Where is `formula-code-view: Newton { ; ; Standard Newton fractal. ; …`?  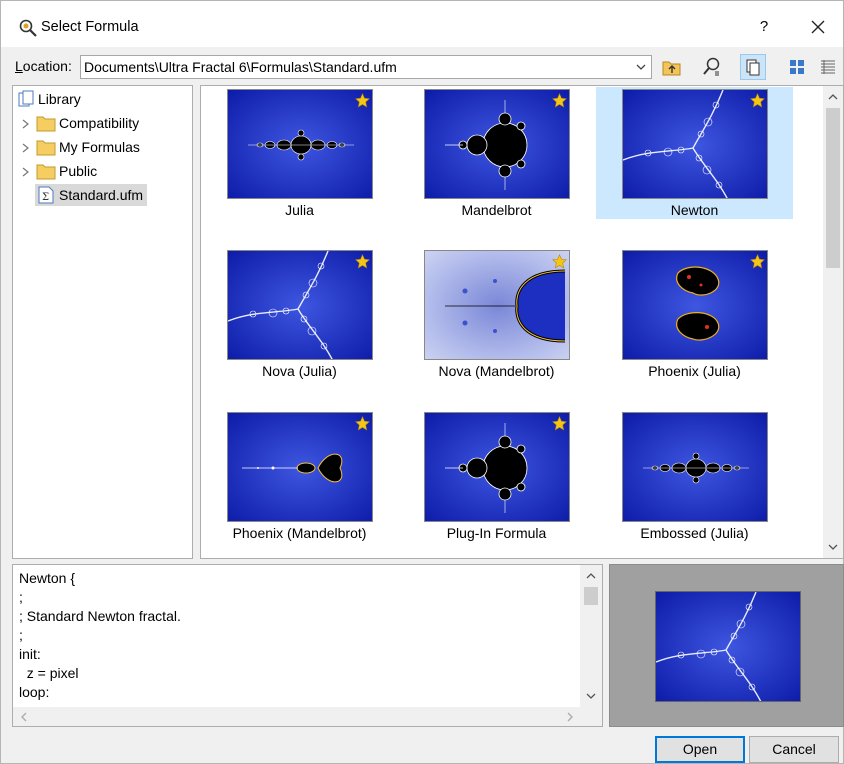
formula-code-view: Newton { ; ; Standard Newton fractal. ; … is located at coordinates (307, 645).